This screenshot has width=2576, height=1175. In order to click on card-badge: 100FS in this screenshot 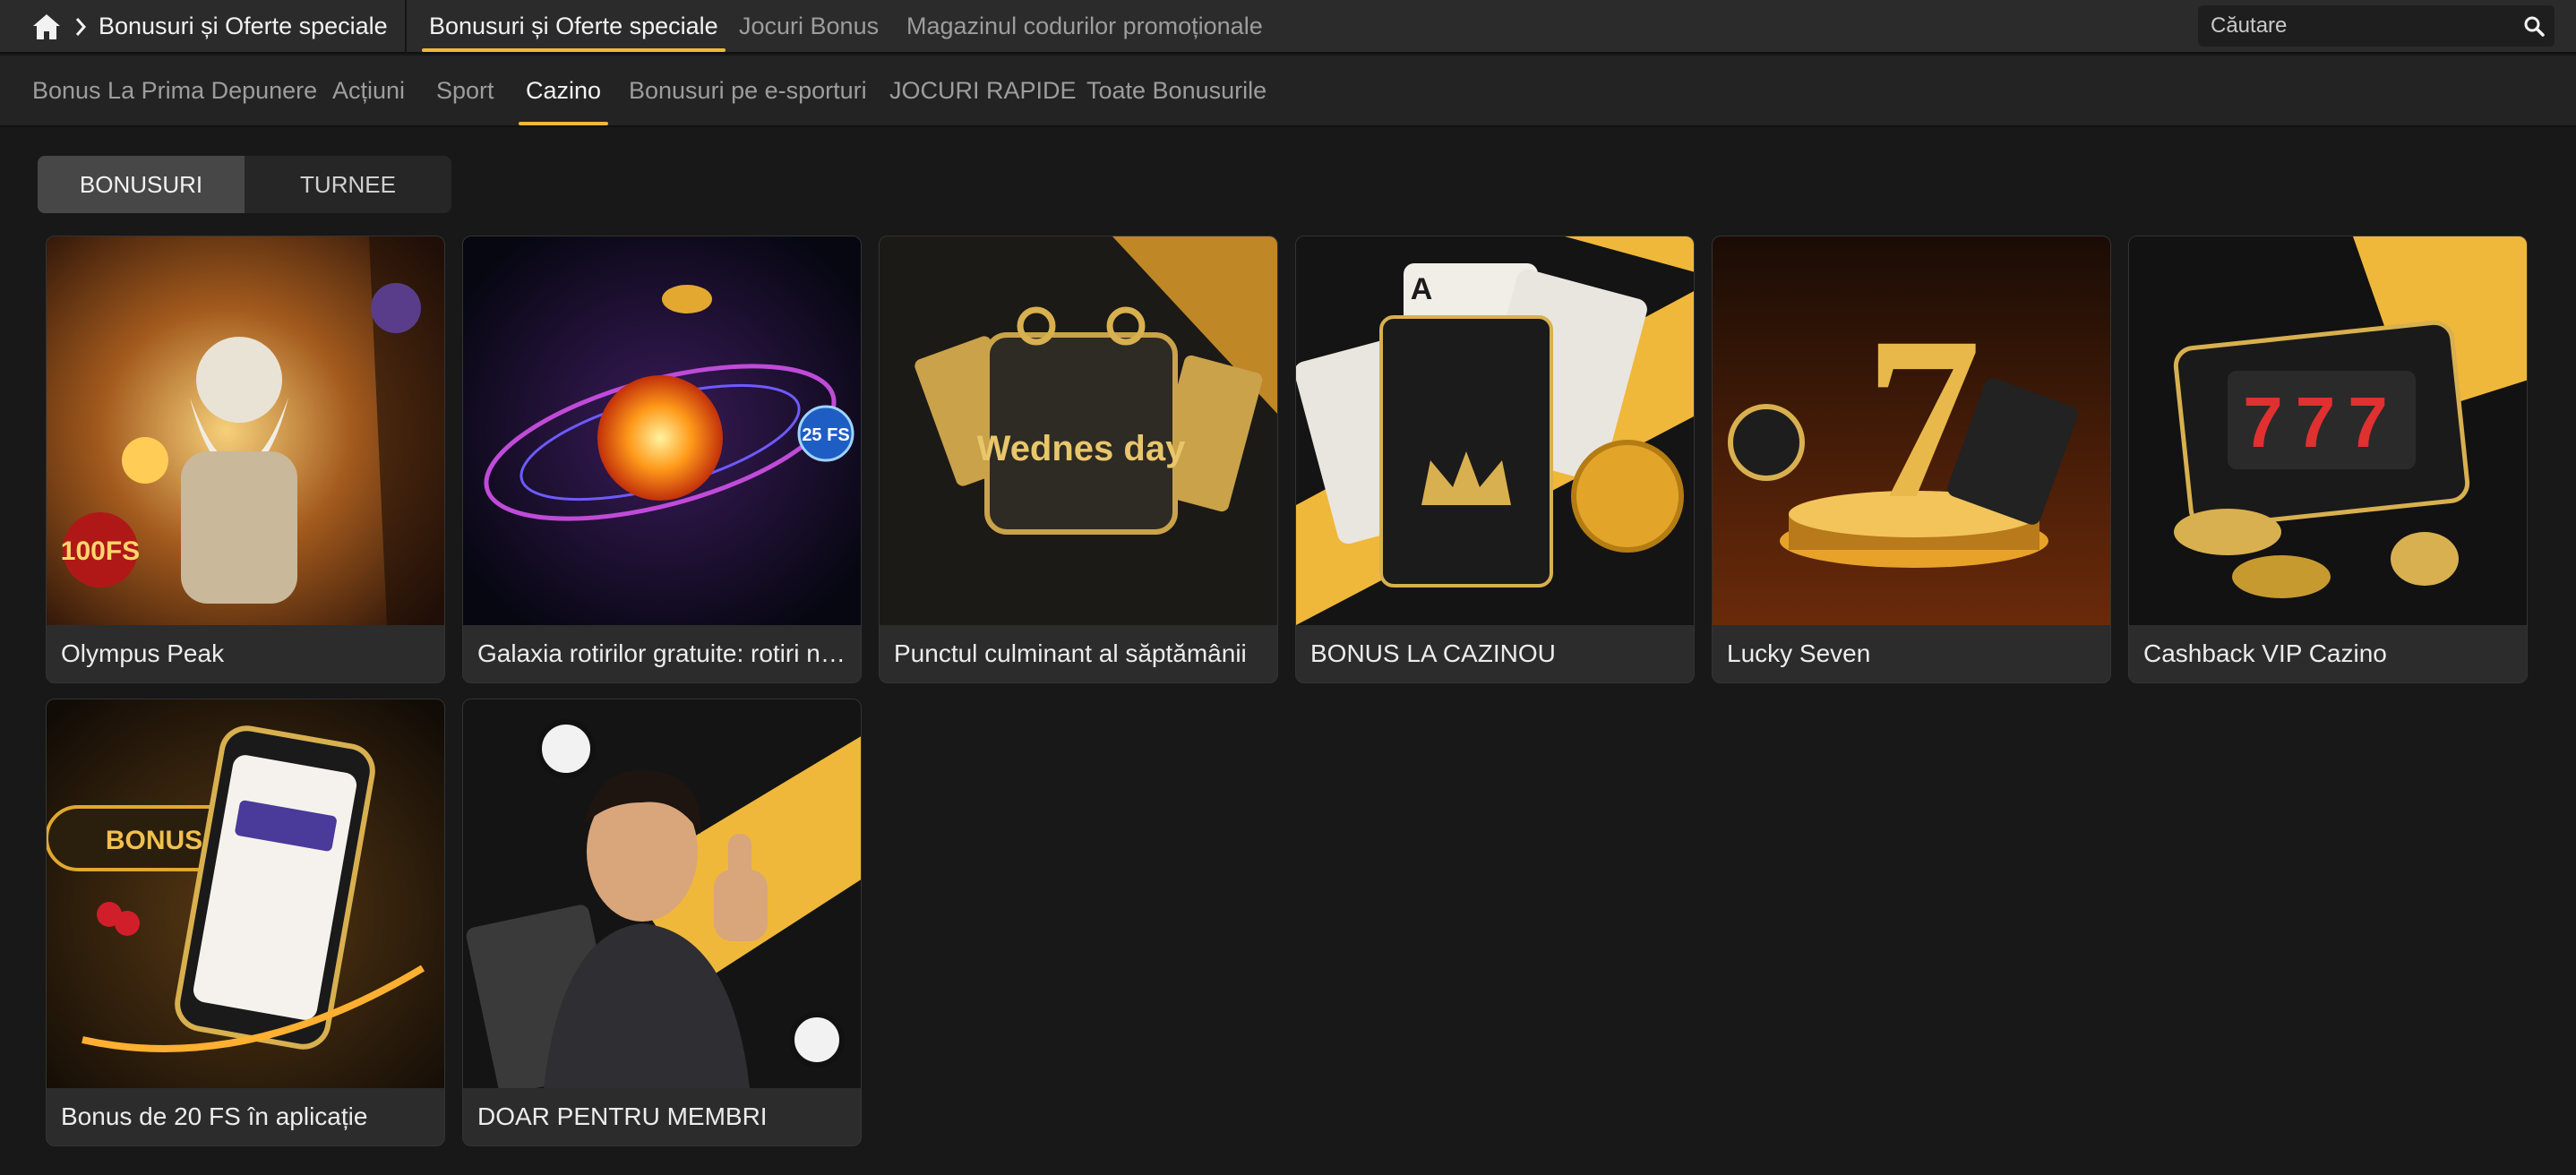, I will do `click(100, 551)`.